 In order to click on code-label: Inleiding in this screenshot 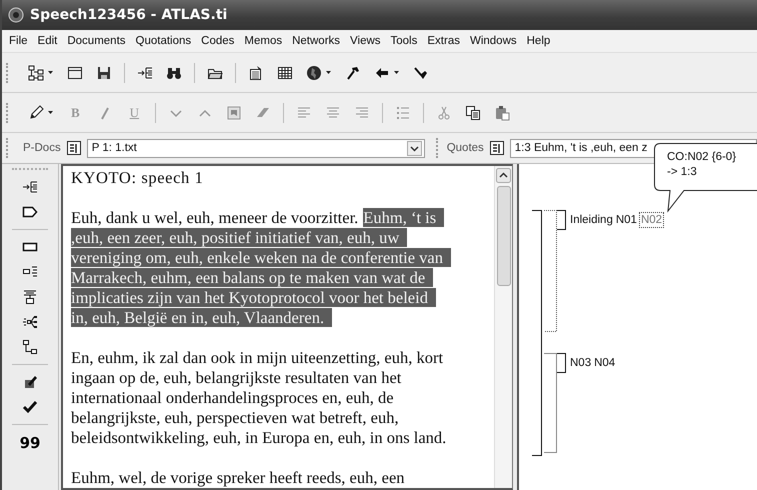, I will do `click(591, 220)`.